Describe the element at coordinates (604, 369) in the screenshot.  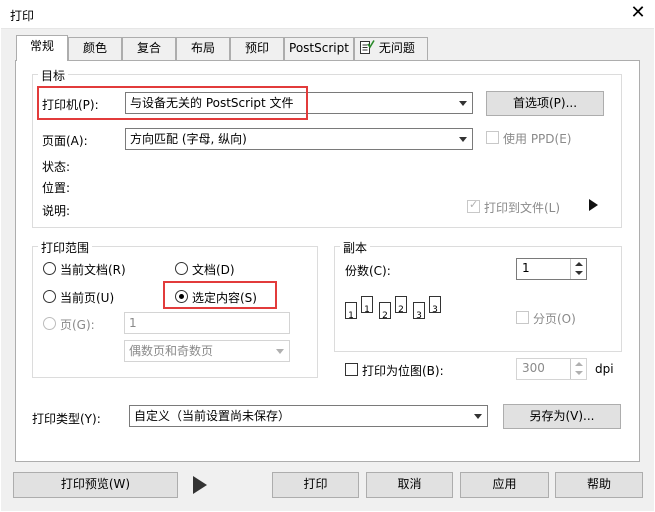
I see `dpi-unit: dpi` at that location.